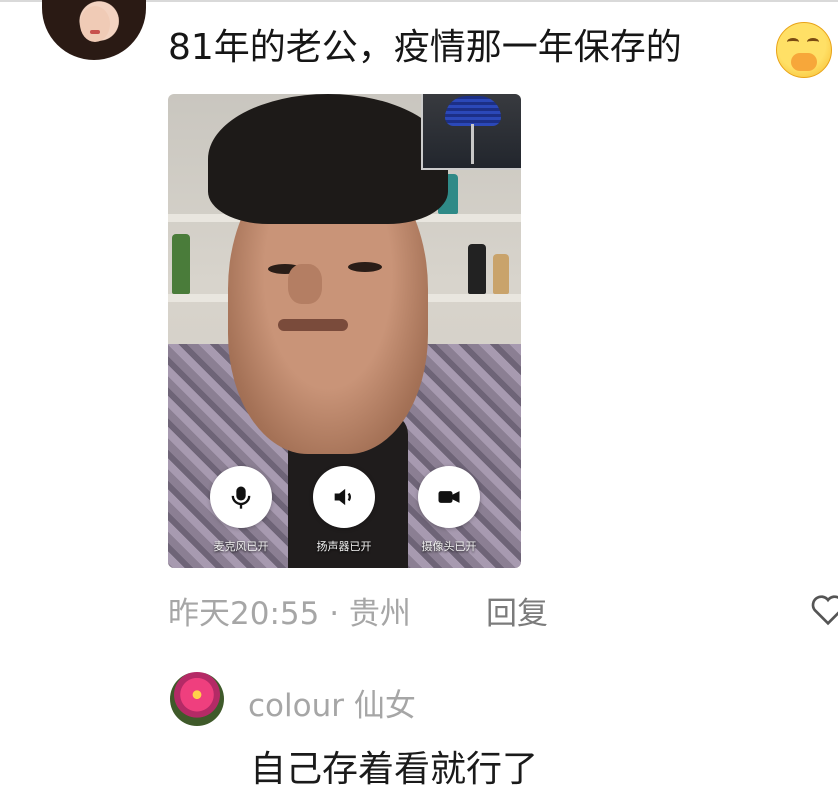 Image resolution: width=838 pixels, height=794 pixels. Describe the element at coordinates (289, 614) in the screenshot. I see `comment-time-location: 昨天20:55 · 贵州` at that location.